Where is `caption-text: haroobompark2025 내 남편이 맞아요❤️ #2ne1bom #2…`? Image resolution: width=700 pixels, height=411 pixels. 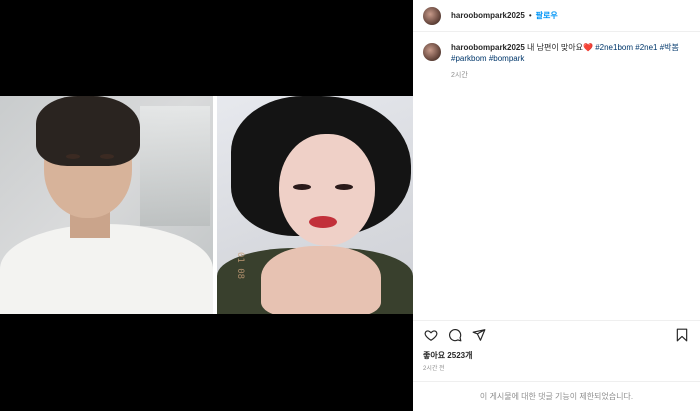
caption-text: haroobompark2025 내 남편이 맞아요❤️ #2ne1bom #2… is located at coordinates (570, 53).